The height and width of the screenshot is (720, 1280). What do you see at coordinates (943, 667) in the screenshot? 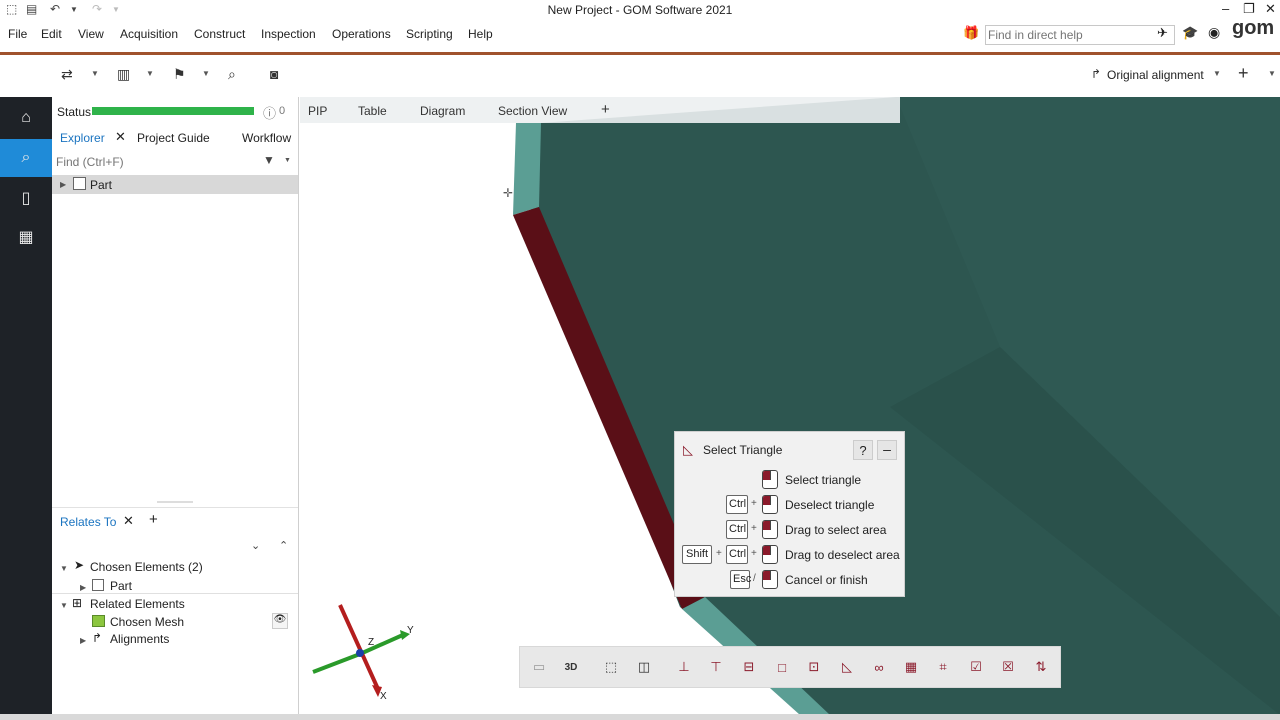
I see `frame-select-icon: ⌗` at bounding box center [943, 667].